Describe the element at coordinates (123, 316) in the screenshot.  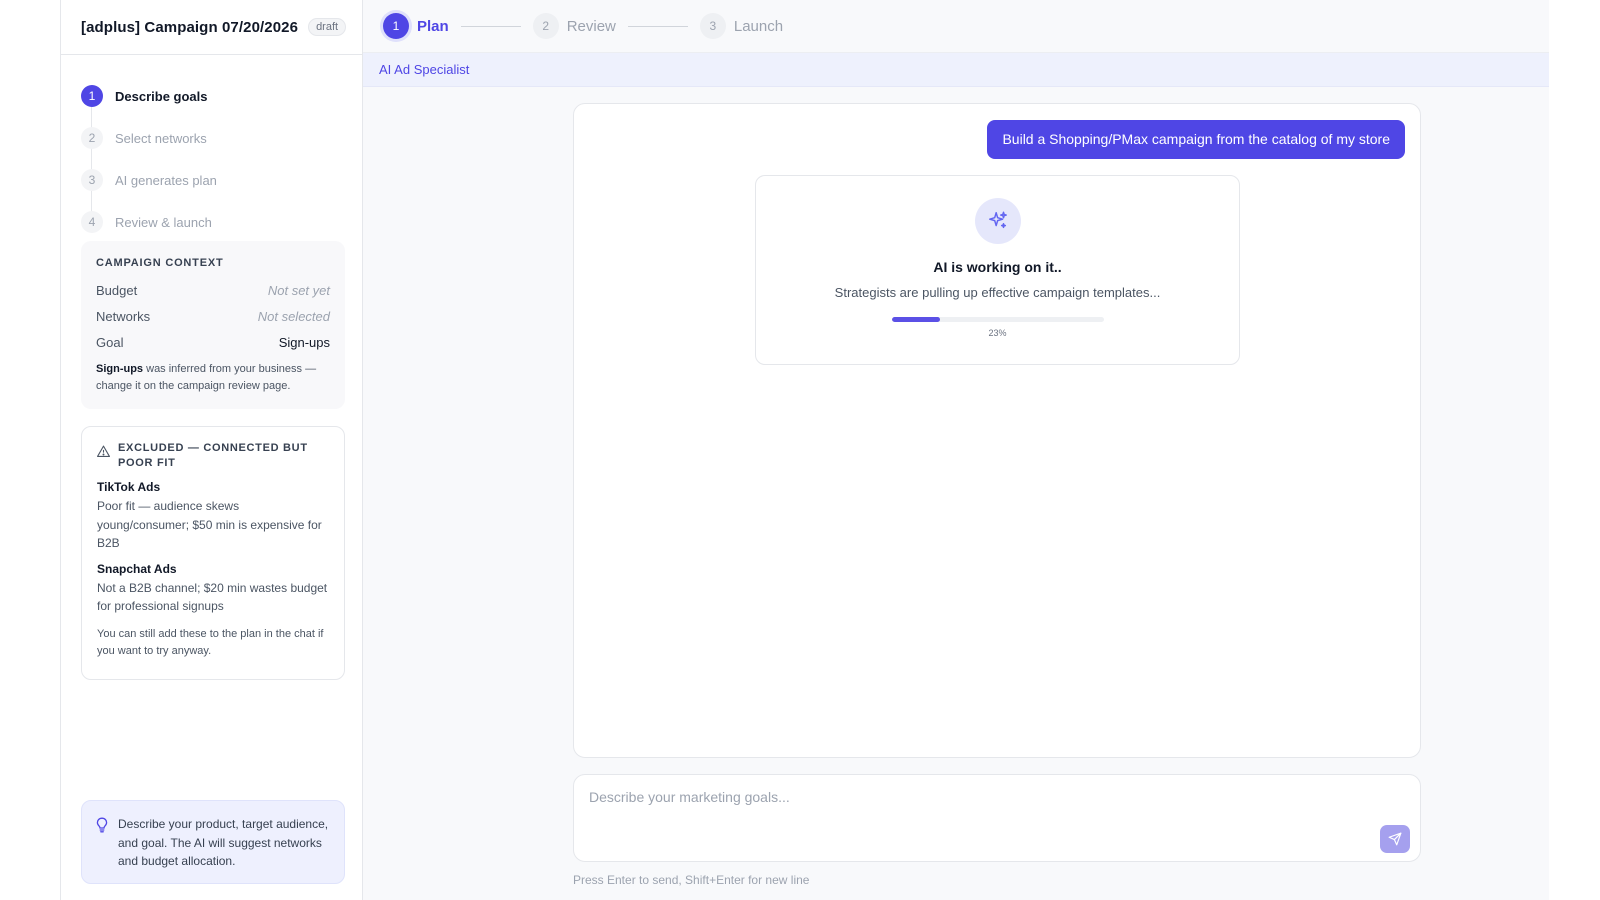
I see `context-key: Networks` at that location.